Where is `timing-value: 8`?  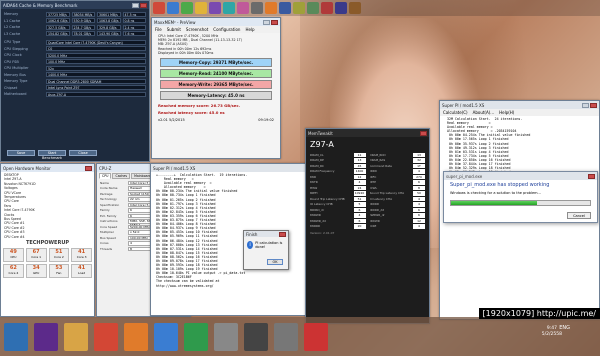 timing-value: 8 is located at coordinates (419, 187).